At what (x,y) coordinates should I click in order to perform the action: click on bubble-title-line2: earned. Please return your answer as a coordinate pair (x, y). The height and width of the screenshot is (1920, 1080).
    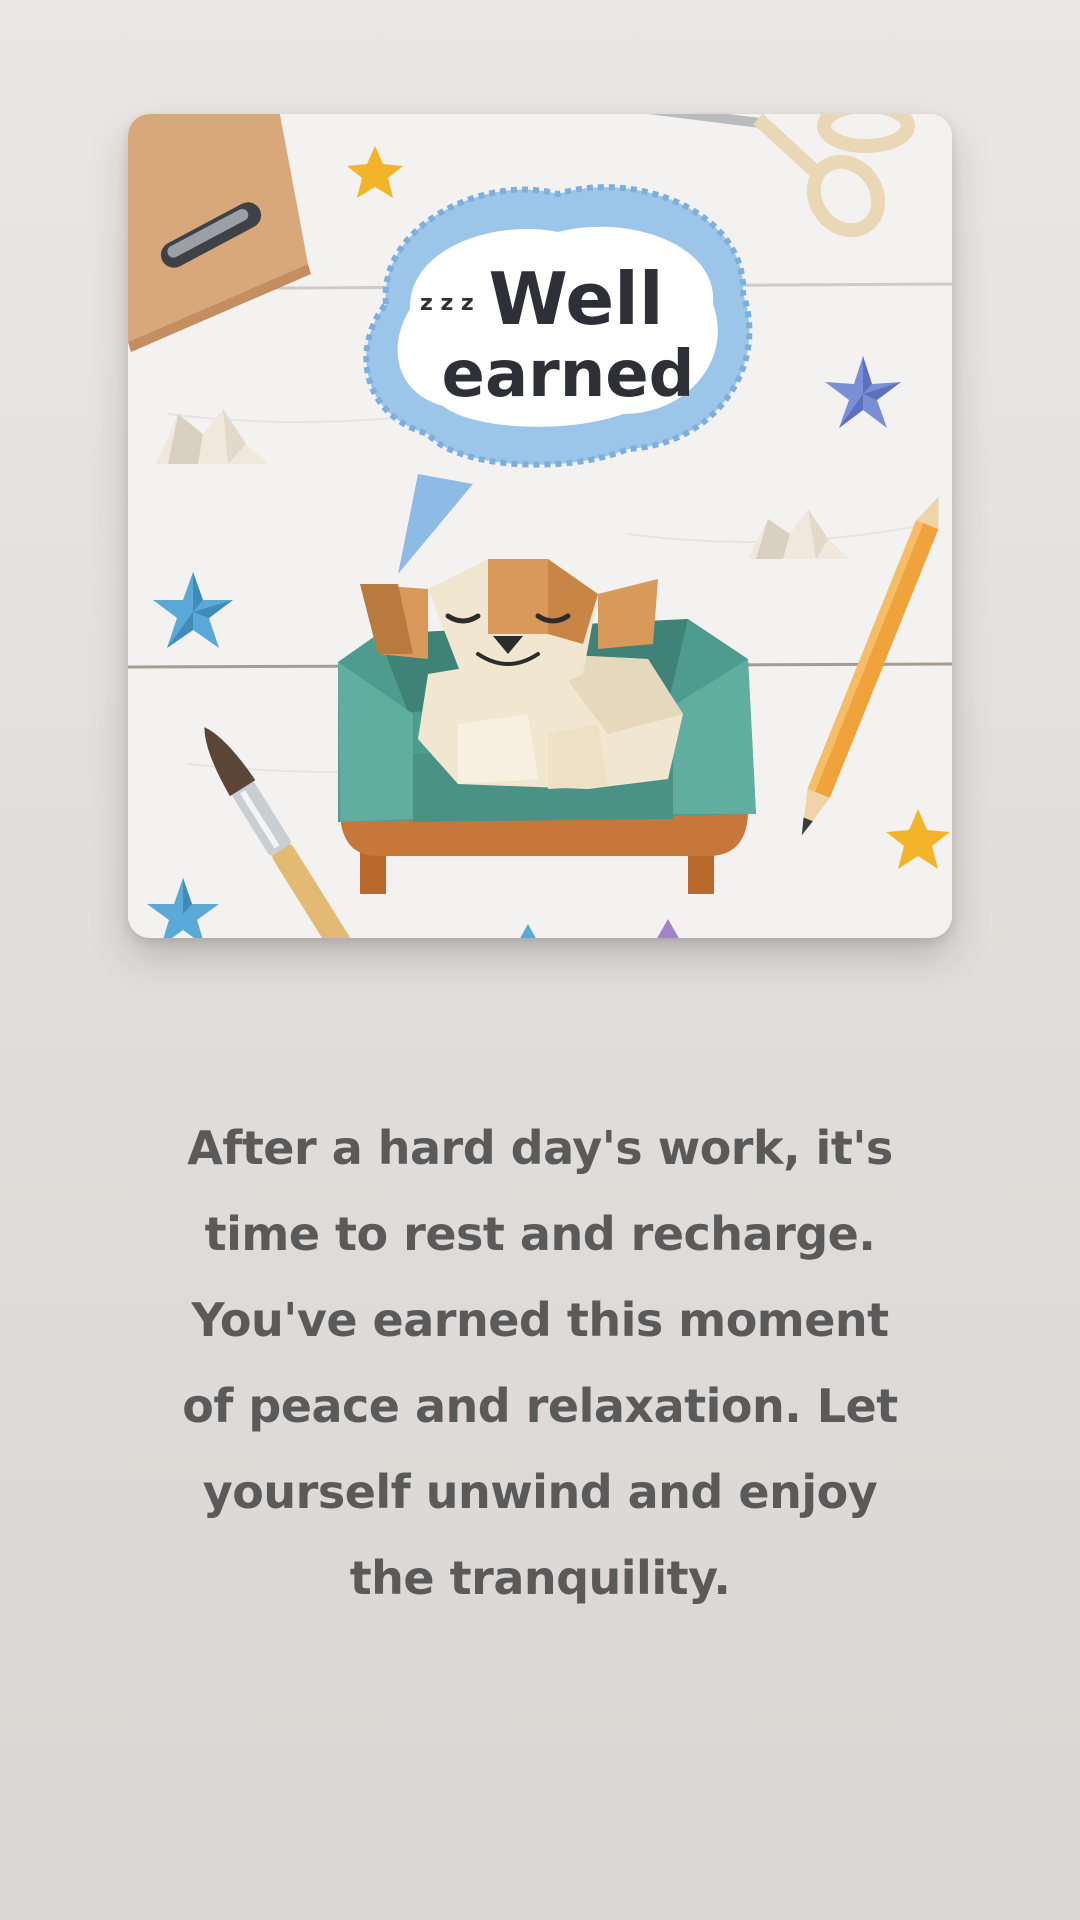
    Looking at the image, I should click on (568, 375).